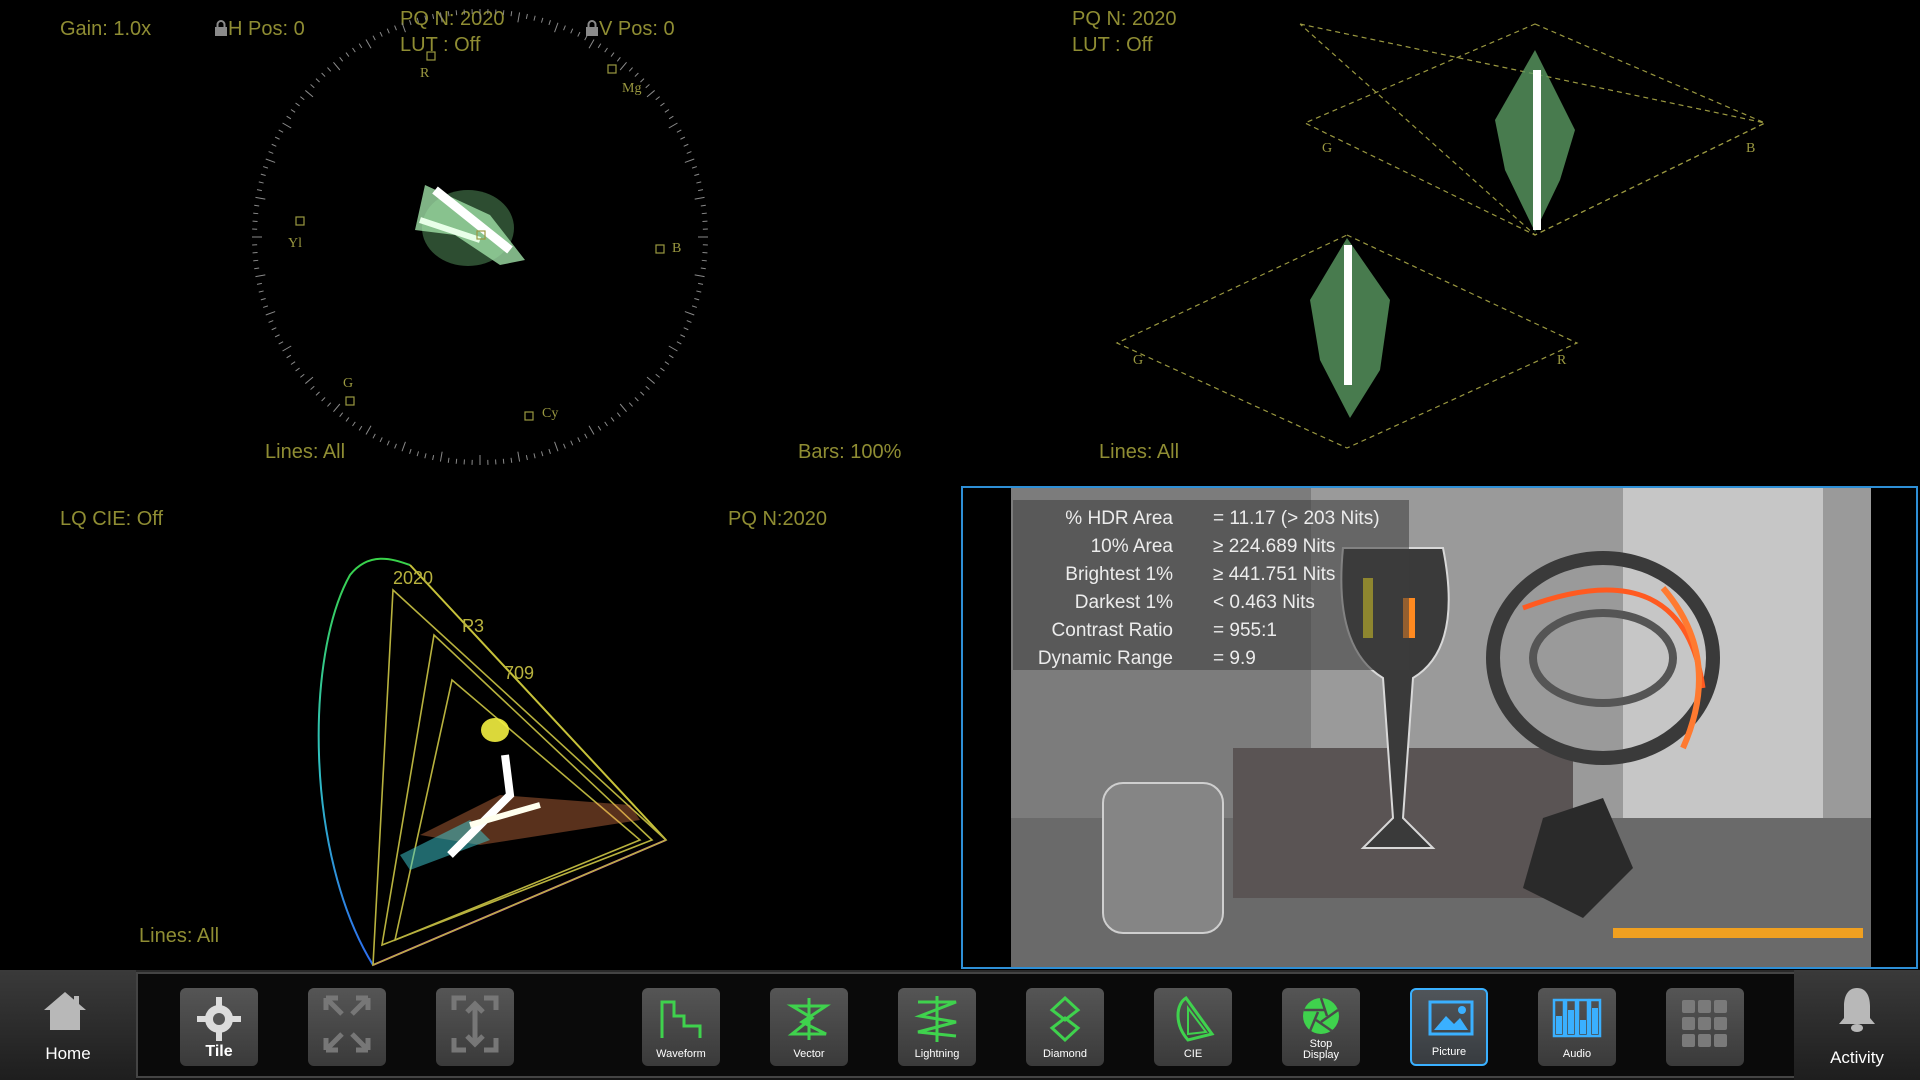 The height and width of the screenshot is (1080, 1920). Describe the element at coordinates (221, 27) in the screenshot. I see `lock-icon` at that location.